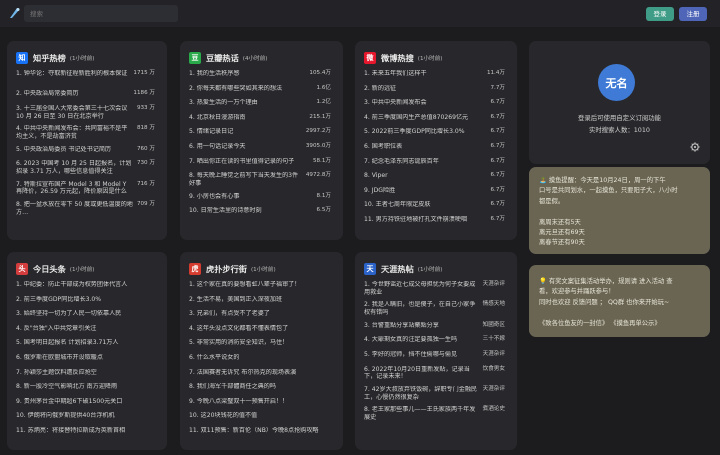  What do you see at coordinates (85, 317) in the screenshot?
I see `list-item: 3. 始终坚持一切为了人民一切依靠人民` at bounding box center [85, 317].